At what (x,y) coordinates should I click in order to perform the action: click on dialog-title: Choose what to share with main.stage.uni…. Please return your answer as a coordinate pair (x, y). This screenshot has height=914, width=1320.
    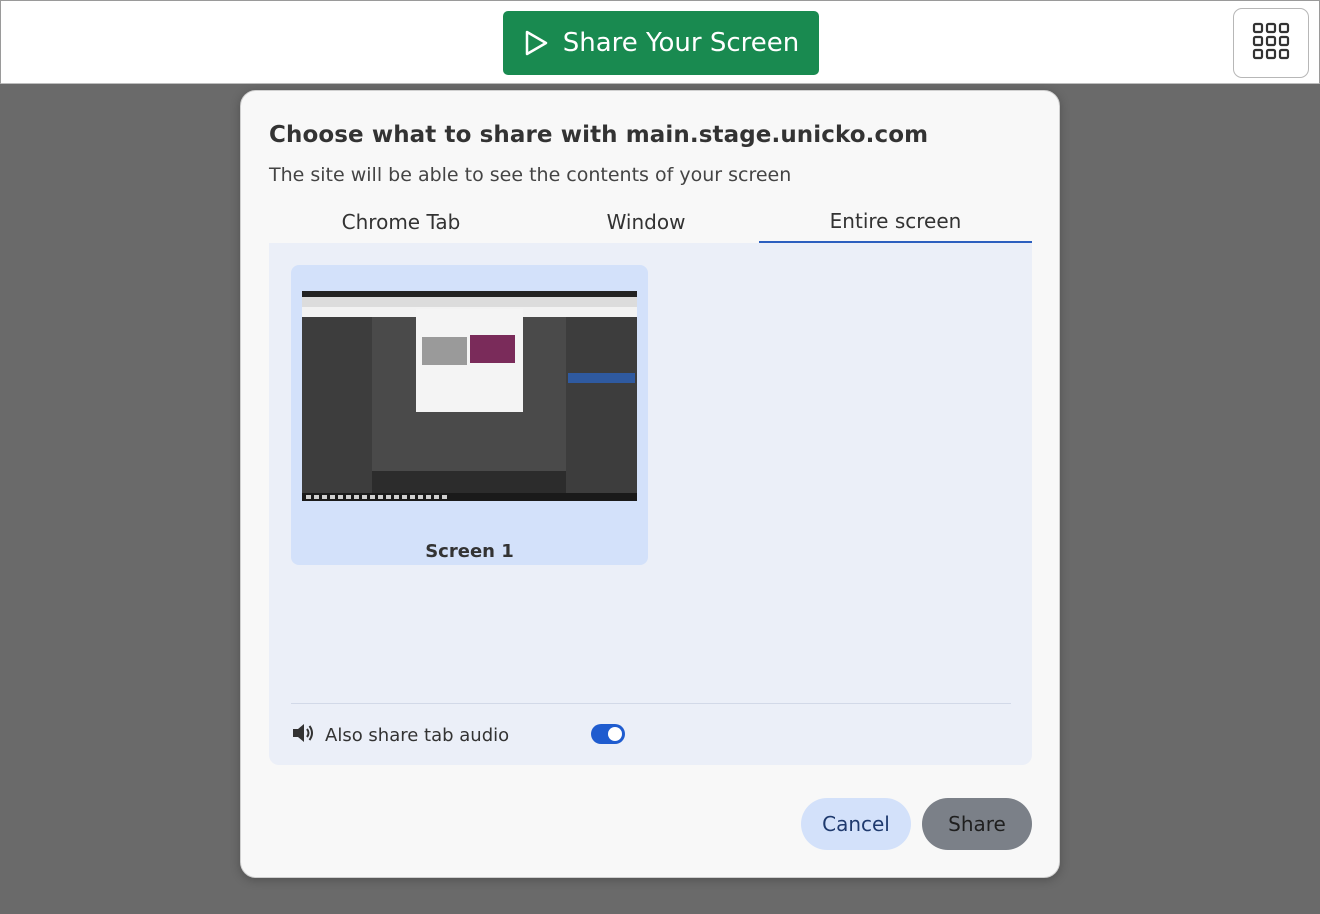
    Looking at the image, I should click on (599, 135).